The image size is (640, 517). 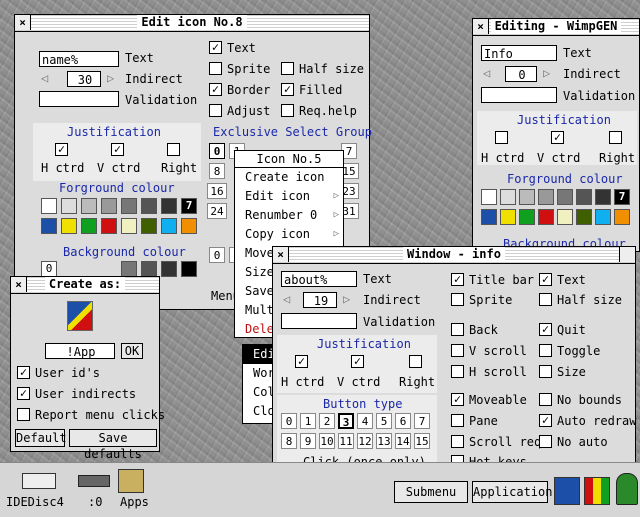 What do you see at coordinates (457, 441) in the screenshot?
I see `scroll-req-checkbox` at bounding box center [457, 441].